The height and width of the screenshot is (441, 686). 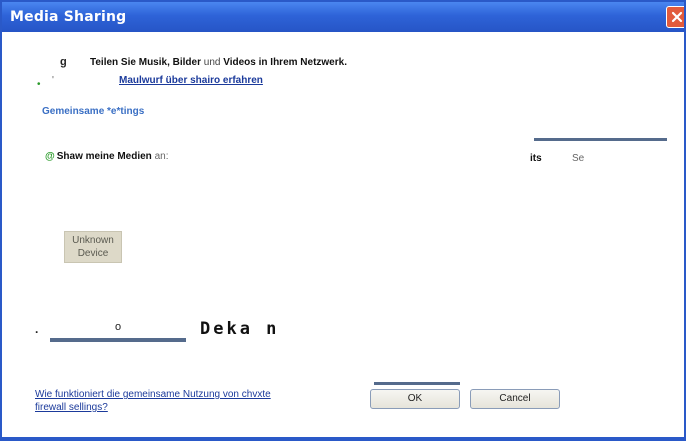 What do you see at coordinates (415, 399) in the screenshot?
I see `ok-button: OK` at bounding box center [415, 399].